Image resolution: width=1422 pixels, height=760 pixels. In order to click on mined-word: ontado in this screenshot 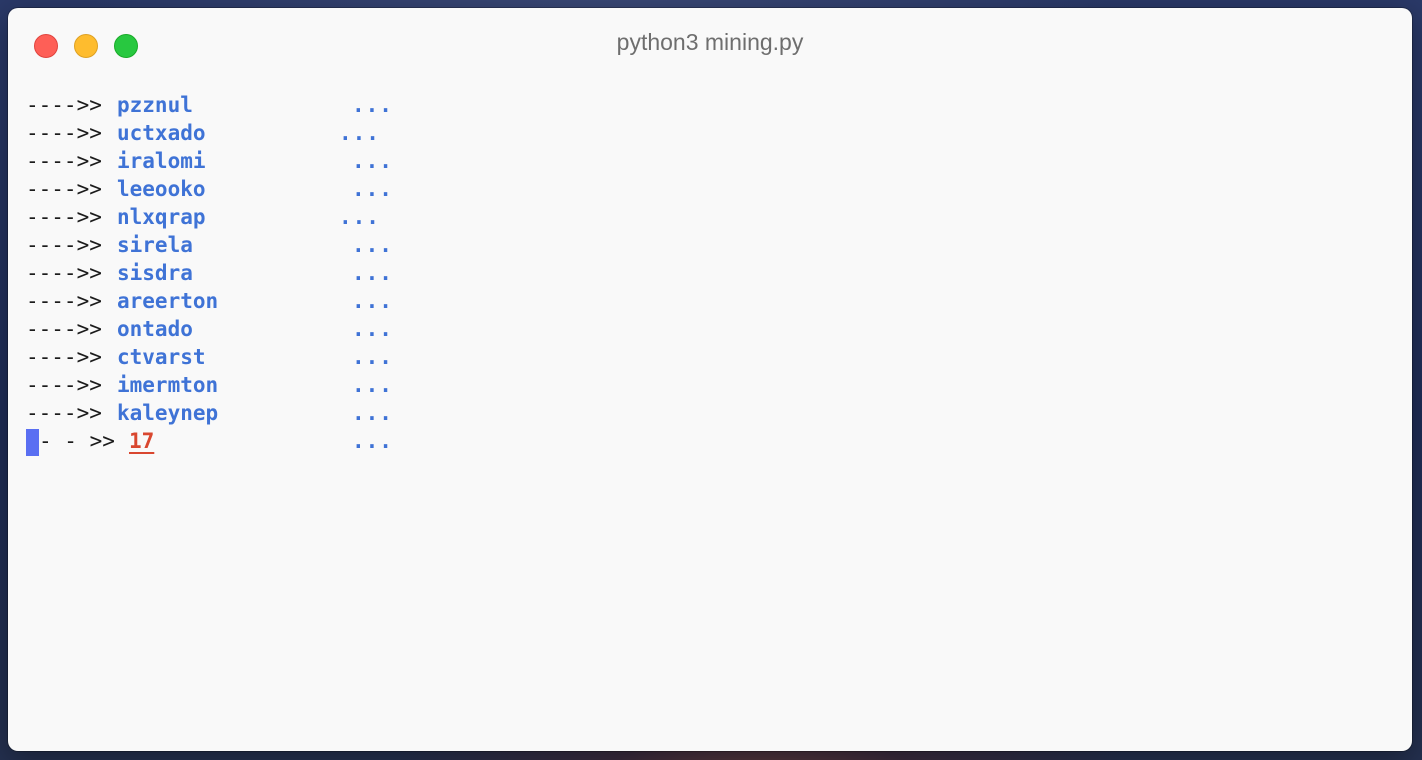, I will do `click(155, 329)`.